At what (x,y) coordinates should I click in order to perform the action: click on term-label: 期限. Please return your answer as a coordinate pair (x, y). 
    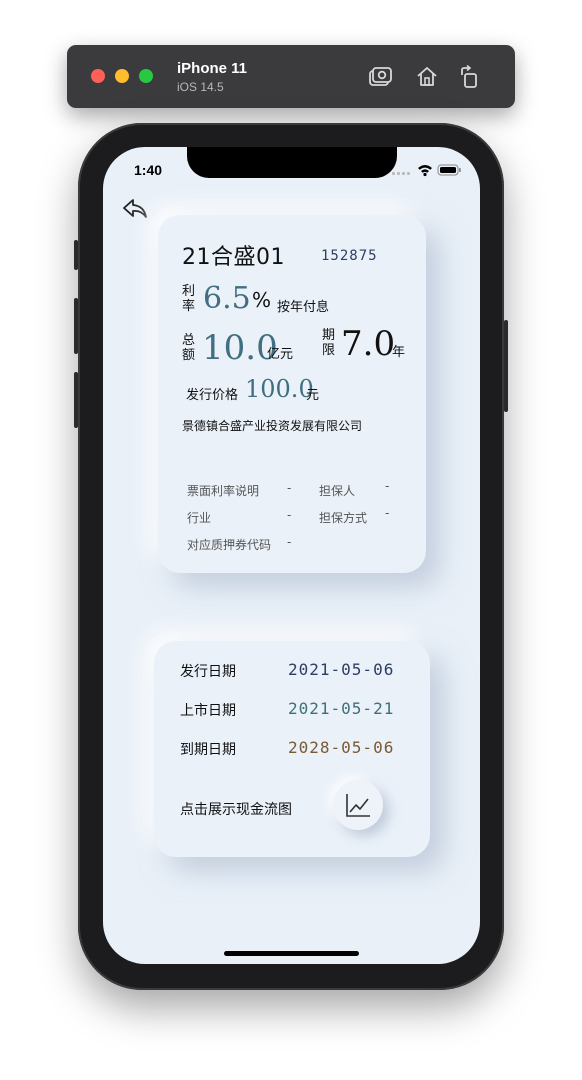
    Looking at the image, I should click on (329, 343).